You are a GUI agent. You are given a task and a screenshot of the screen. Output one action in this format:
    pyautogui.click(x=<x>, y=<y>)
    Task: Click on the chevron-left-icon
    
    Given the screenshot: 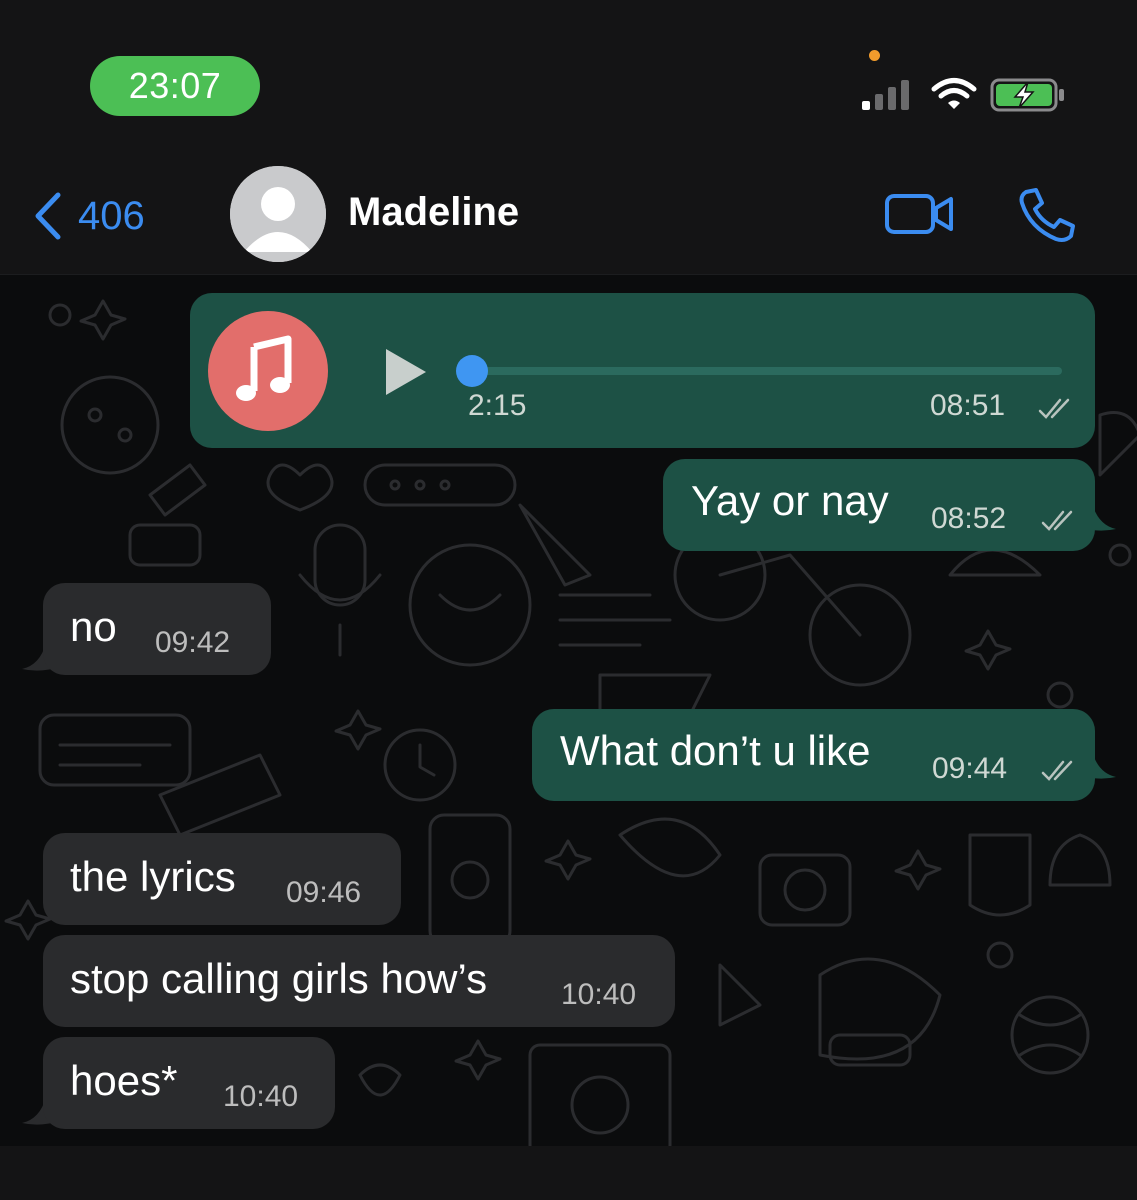 What is the action you would take?
    pyautogui.click(x=48, y=216)
    